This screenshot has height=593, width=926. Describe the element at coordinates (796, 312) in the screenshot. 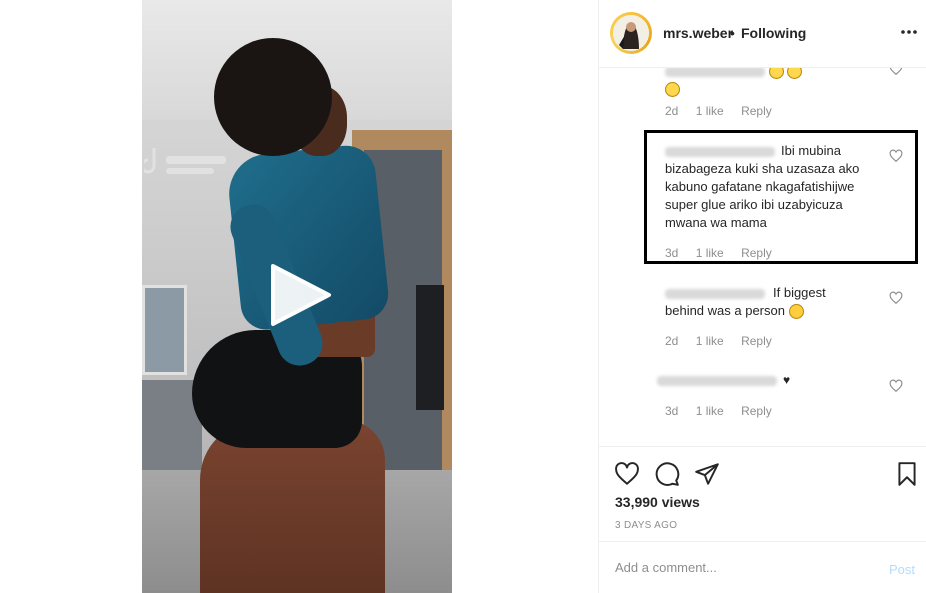

I see `kiss-emoji-icon` at that location.